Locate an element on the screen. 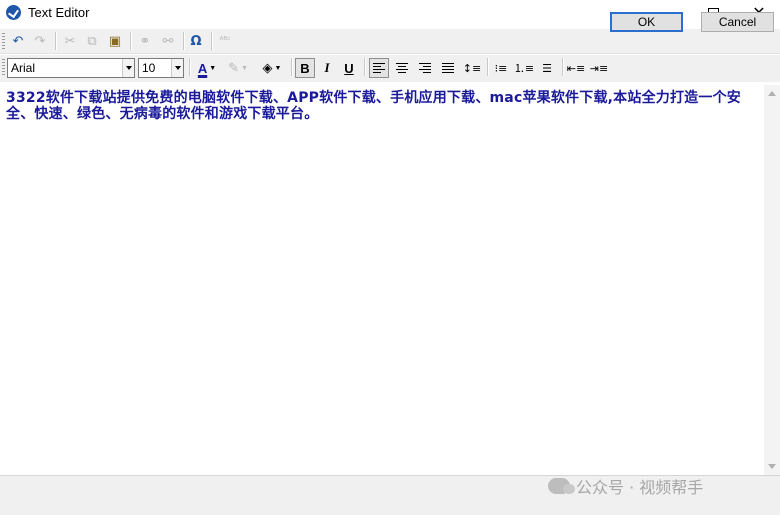 The width and height of the screenshot is (780, 515). insert-symbol-button: Ω is located at coordinates (196, 41).